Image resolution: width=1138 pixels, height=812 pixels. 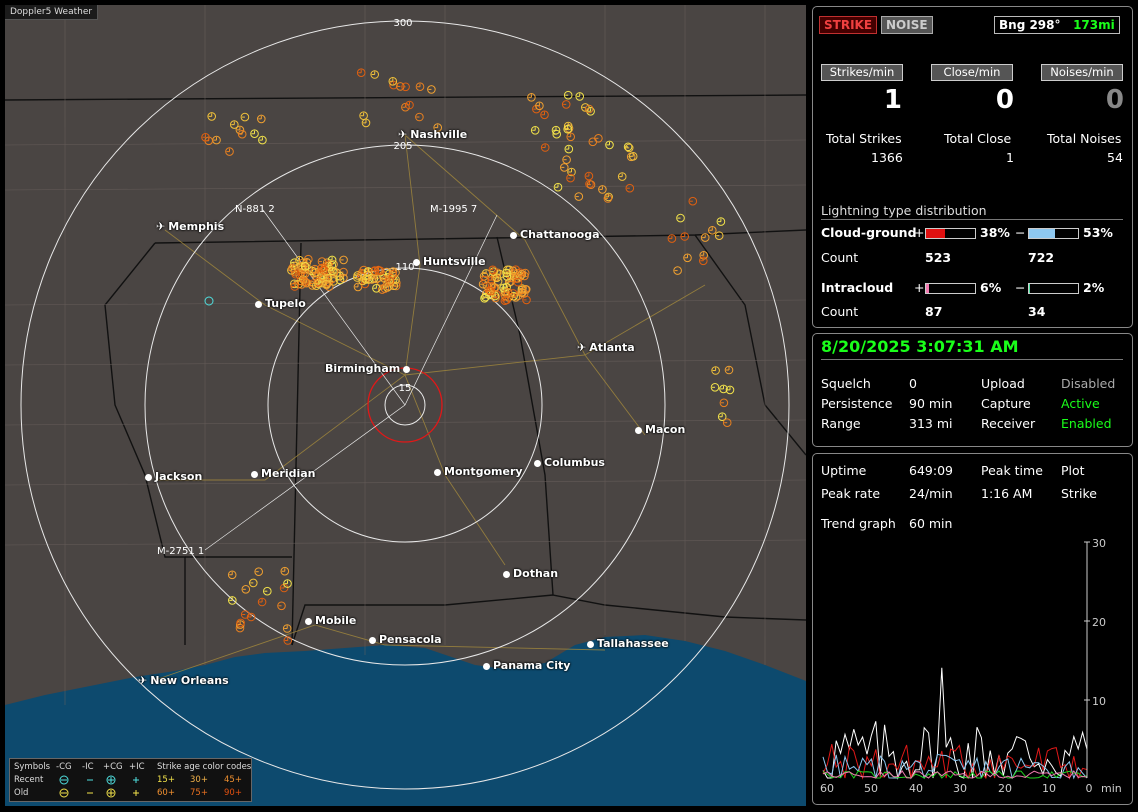 I want to click on receiver-label: Receiver, so click(x=1008, y=423).